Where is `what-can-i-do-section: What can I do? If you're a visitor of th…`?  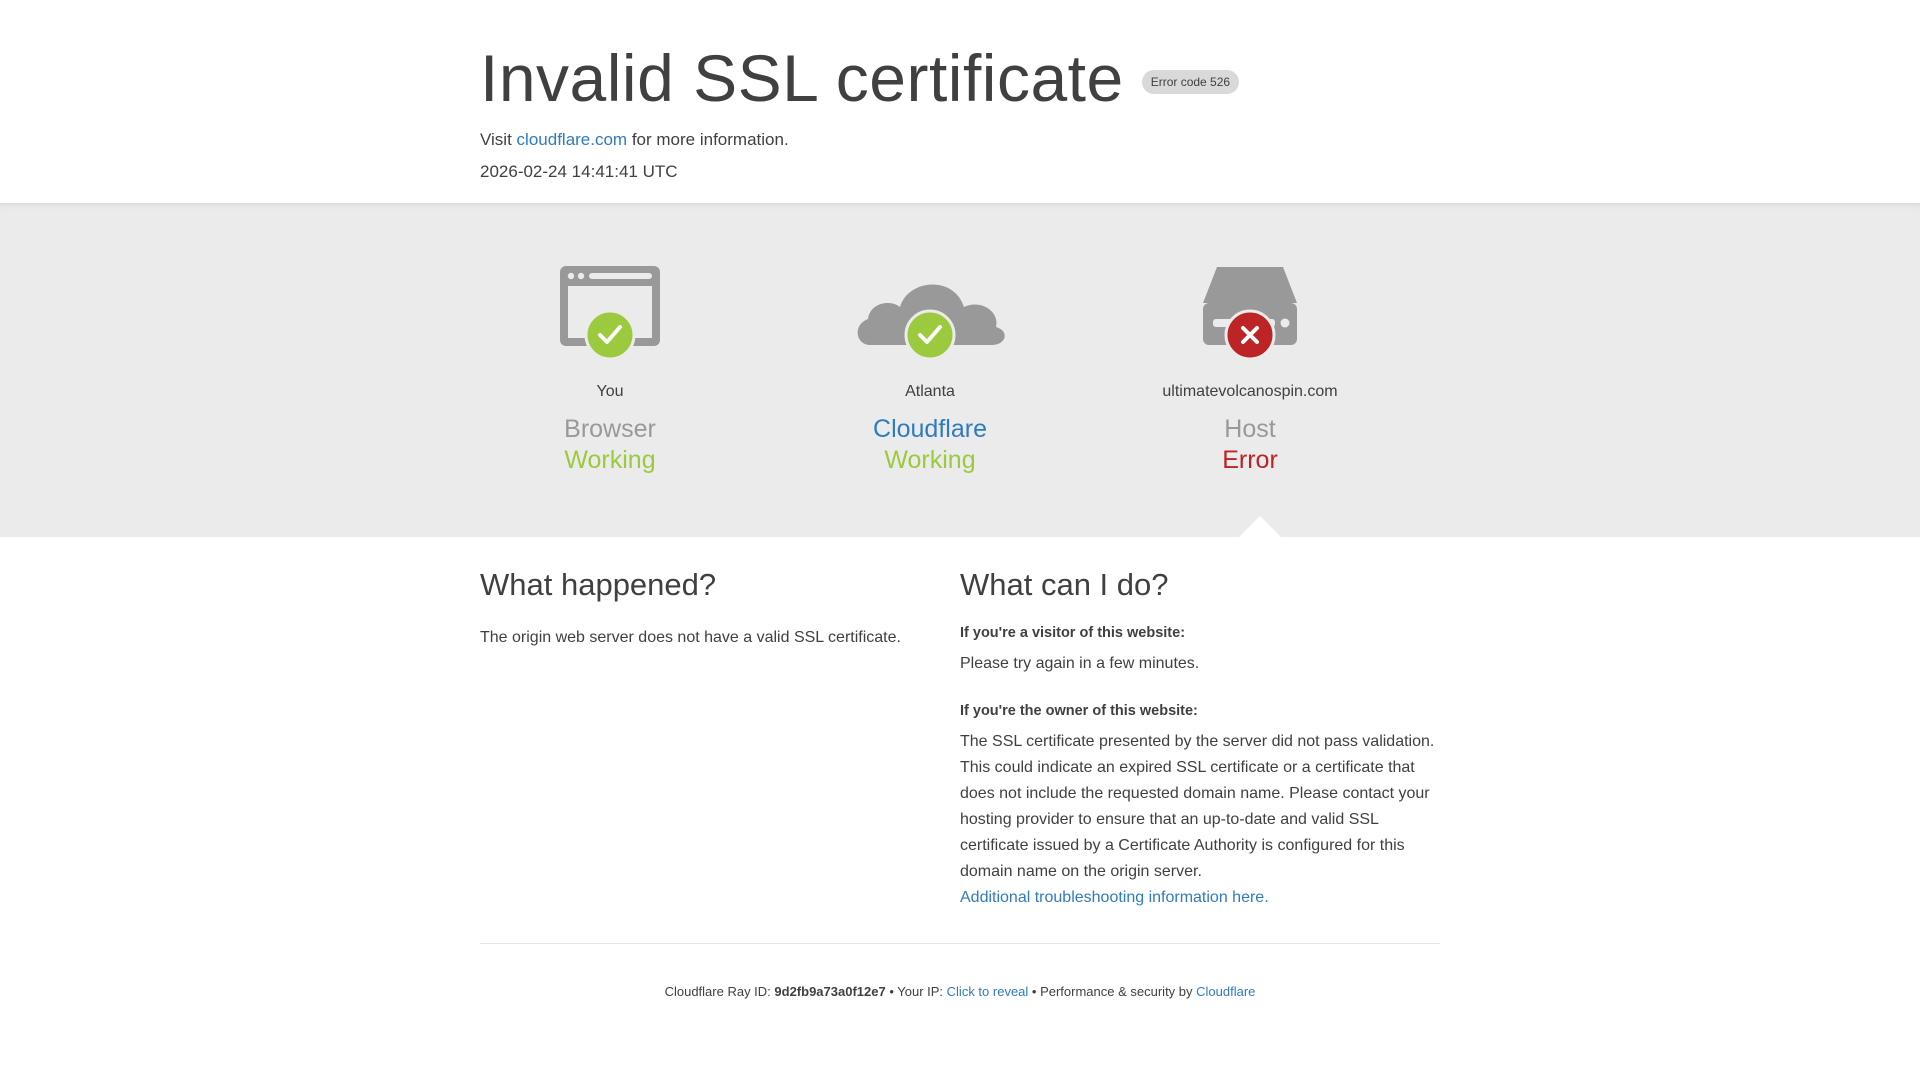 what-can-i-do-section: What can I do? If you're a visitor of th… is located at coordinates (1200, 739).